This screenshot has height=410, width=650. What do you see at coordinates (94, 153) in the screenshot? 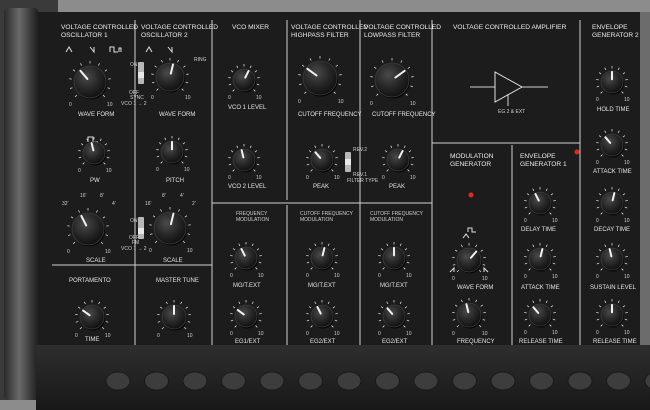
I see `pw-knob-body` at bounding box center [94, 153].